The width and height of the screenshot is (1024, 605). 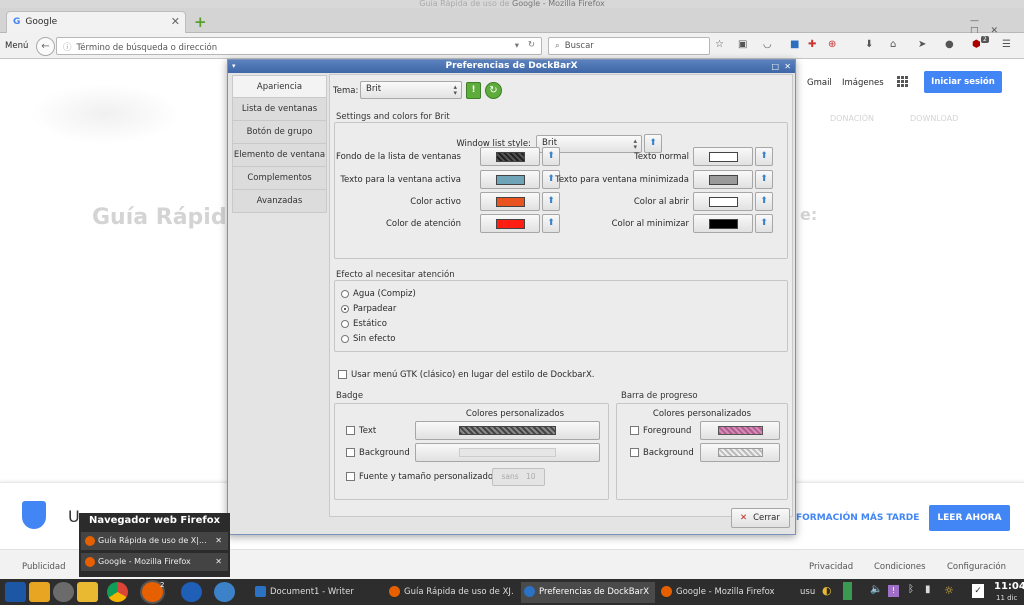 What do you see at coordinates (760, 518) in the screenshot?
I see `close-dialog-button: ✕ Cerrar` at bounding box center [760, 518].